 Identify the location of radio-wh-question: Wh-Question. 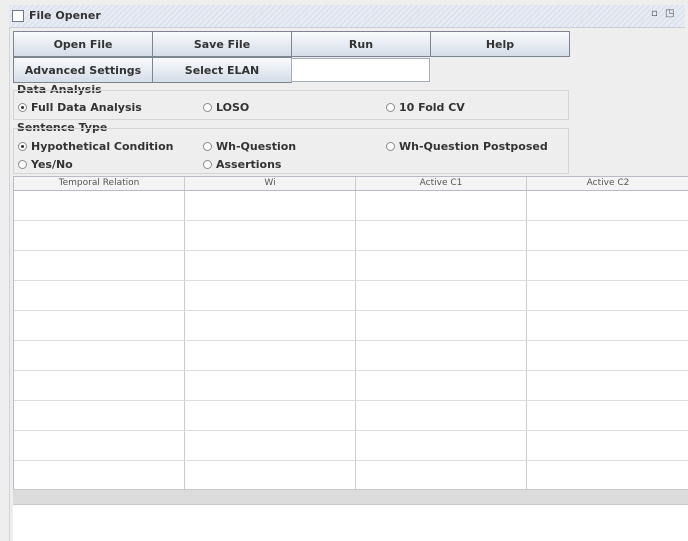
(249, 146).